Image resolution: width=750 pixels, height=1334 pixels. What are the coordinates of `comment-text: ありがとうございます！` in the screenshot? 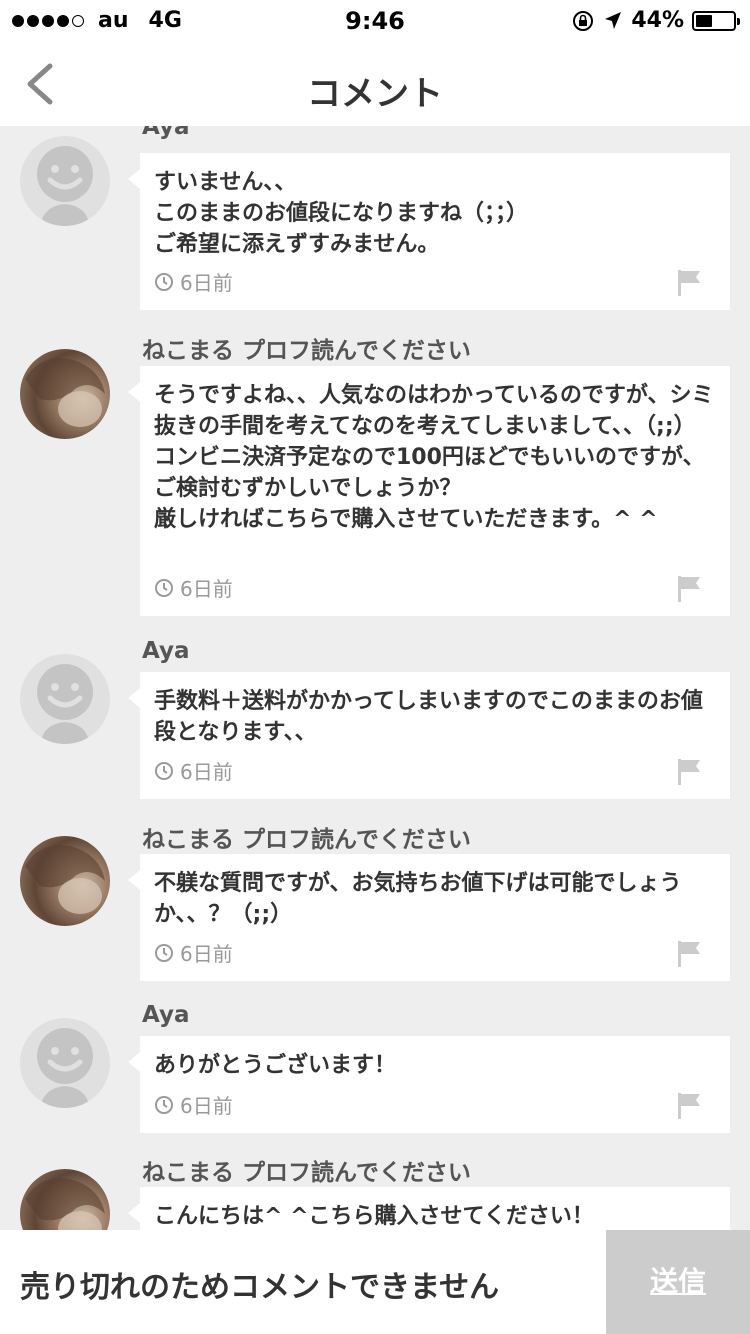 It's located at (275, 1065).